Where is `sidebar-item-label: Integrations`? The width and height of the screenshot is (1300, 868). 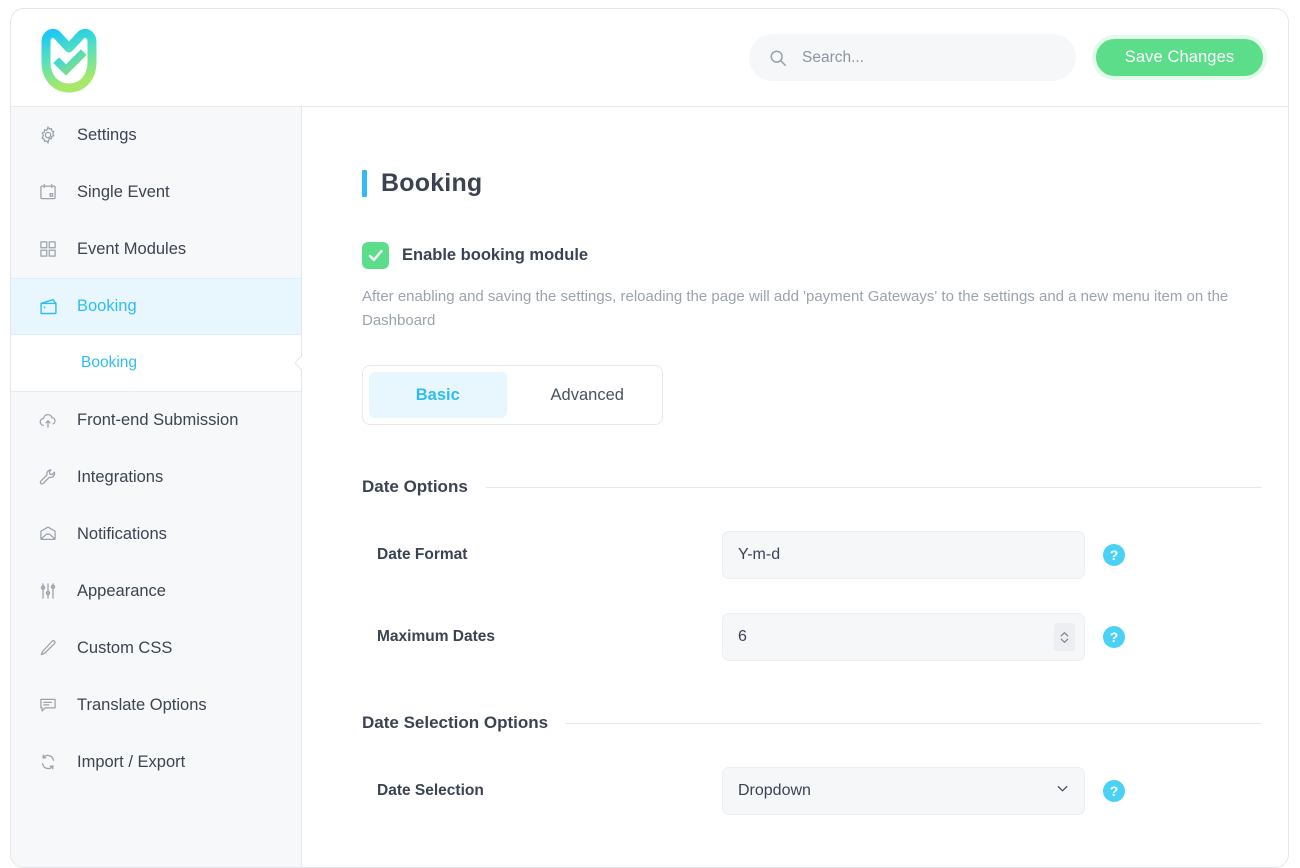
sidebar-item-label: Integrations is located at coordinates (120, 476).